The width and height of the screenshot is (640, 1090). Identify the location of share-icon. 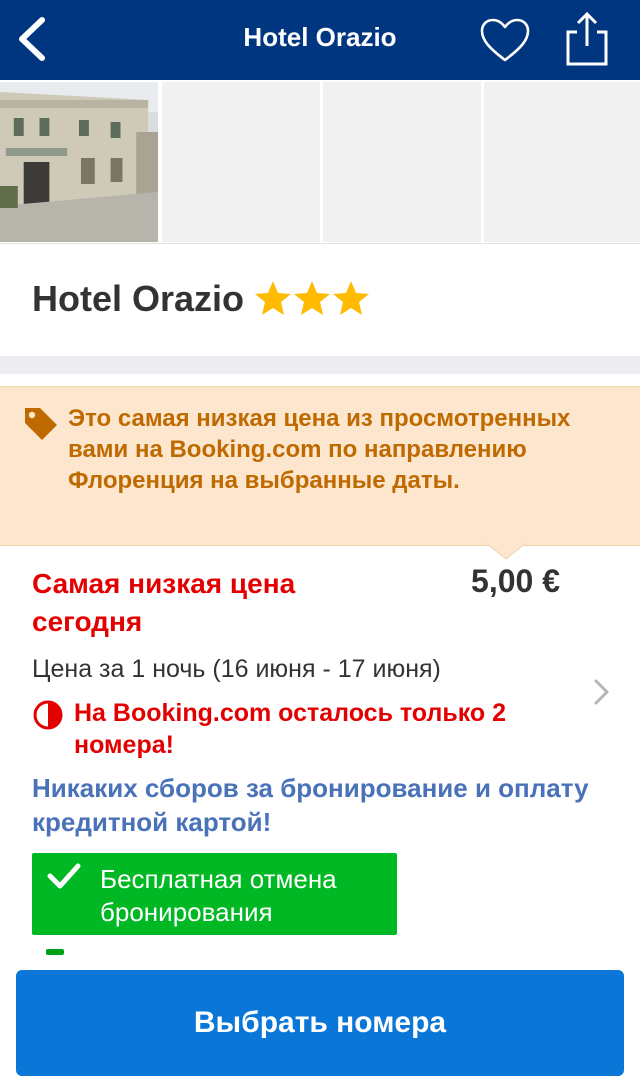
(587, 39).